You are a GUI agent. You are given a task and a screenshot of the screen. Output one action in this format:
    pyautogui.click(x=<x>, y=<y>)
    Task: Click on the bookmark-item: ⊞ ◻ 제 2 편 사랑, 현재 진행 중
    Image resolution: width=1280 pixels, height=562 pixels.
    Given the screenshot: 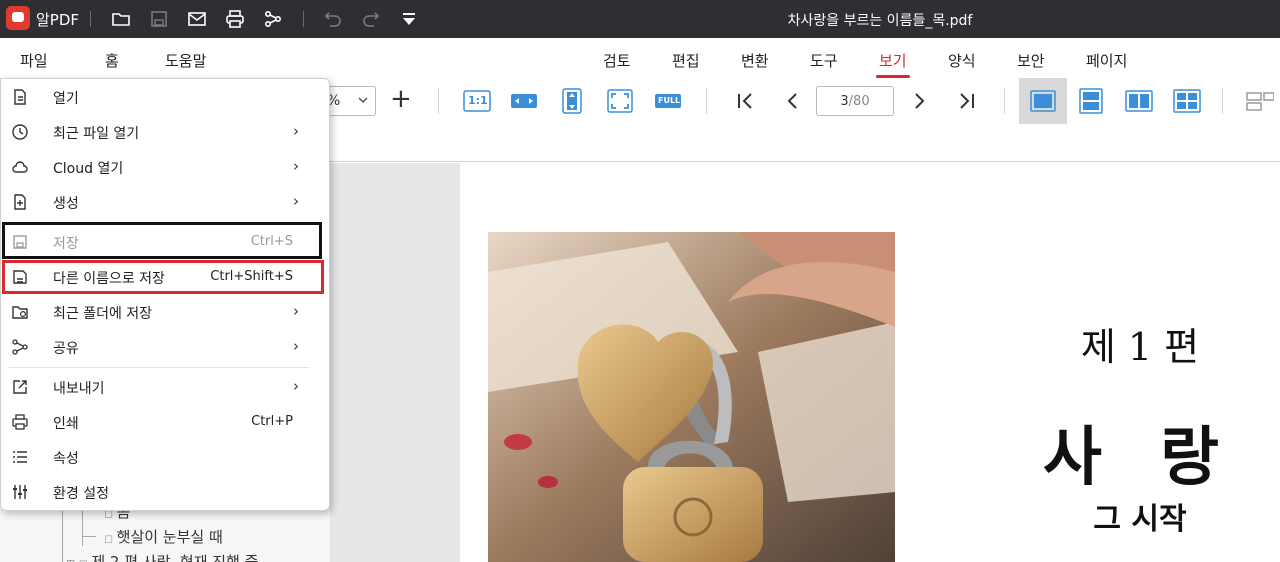 What is the action you would take?
    pyautogui.click(x=162, y=556)
    